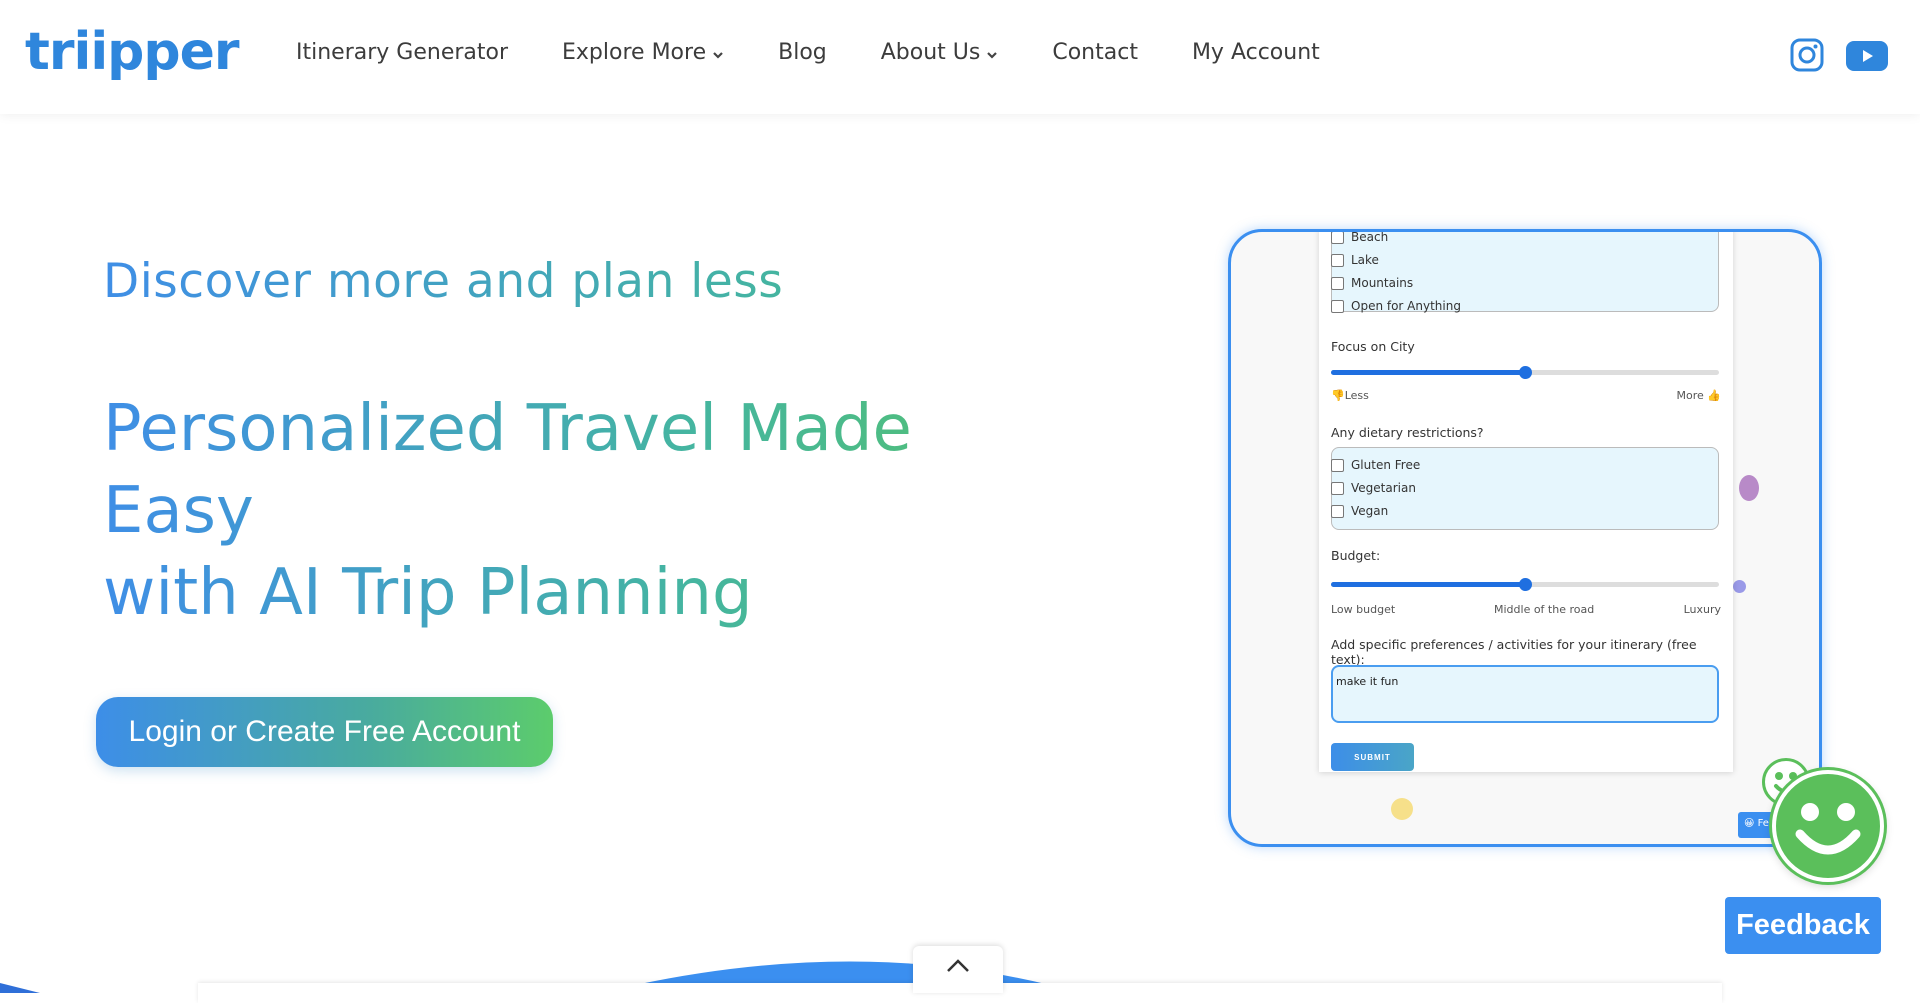 This screenshot has width=1920, height=1003. I want to click on logo-text: triipper, so click(132, 52).